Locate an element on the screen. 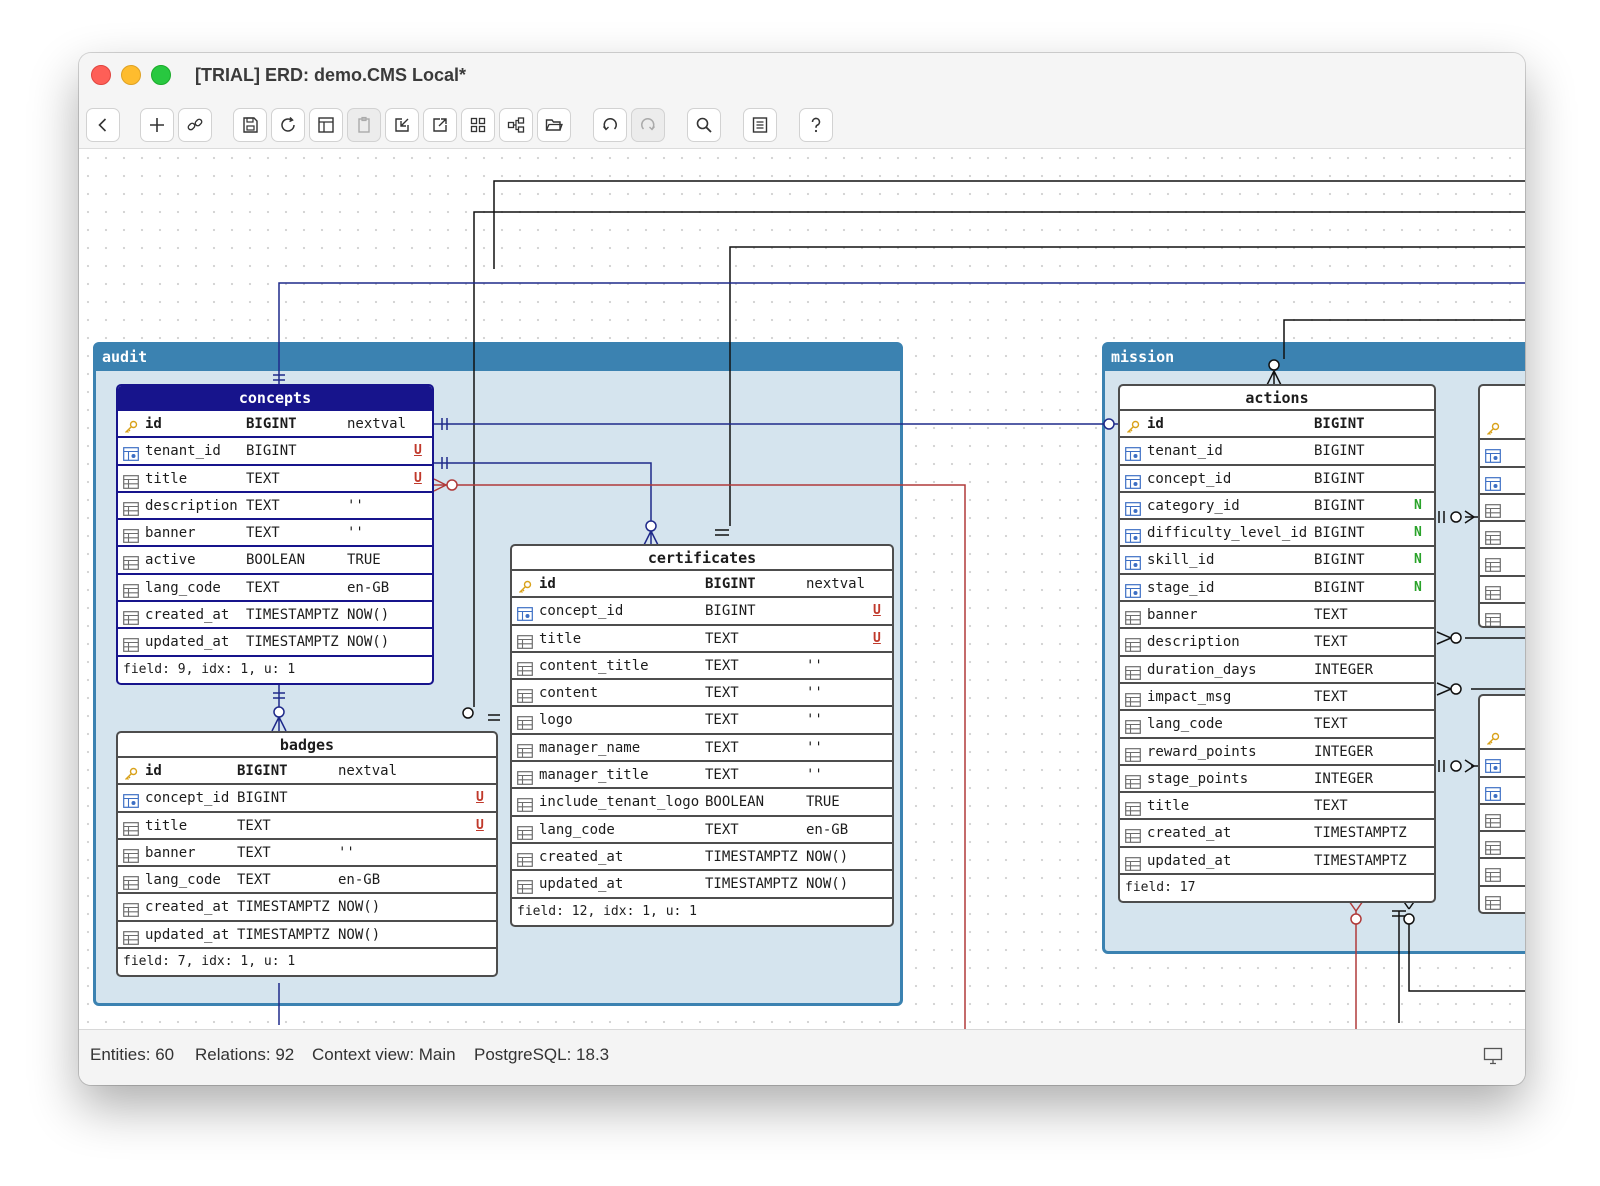 The image size is (1600, 1186). column-type: TEXT is located at coordinates (263, 533).